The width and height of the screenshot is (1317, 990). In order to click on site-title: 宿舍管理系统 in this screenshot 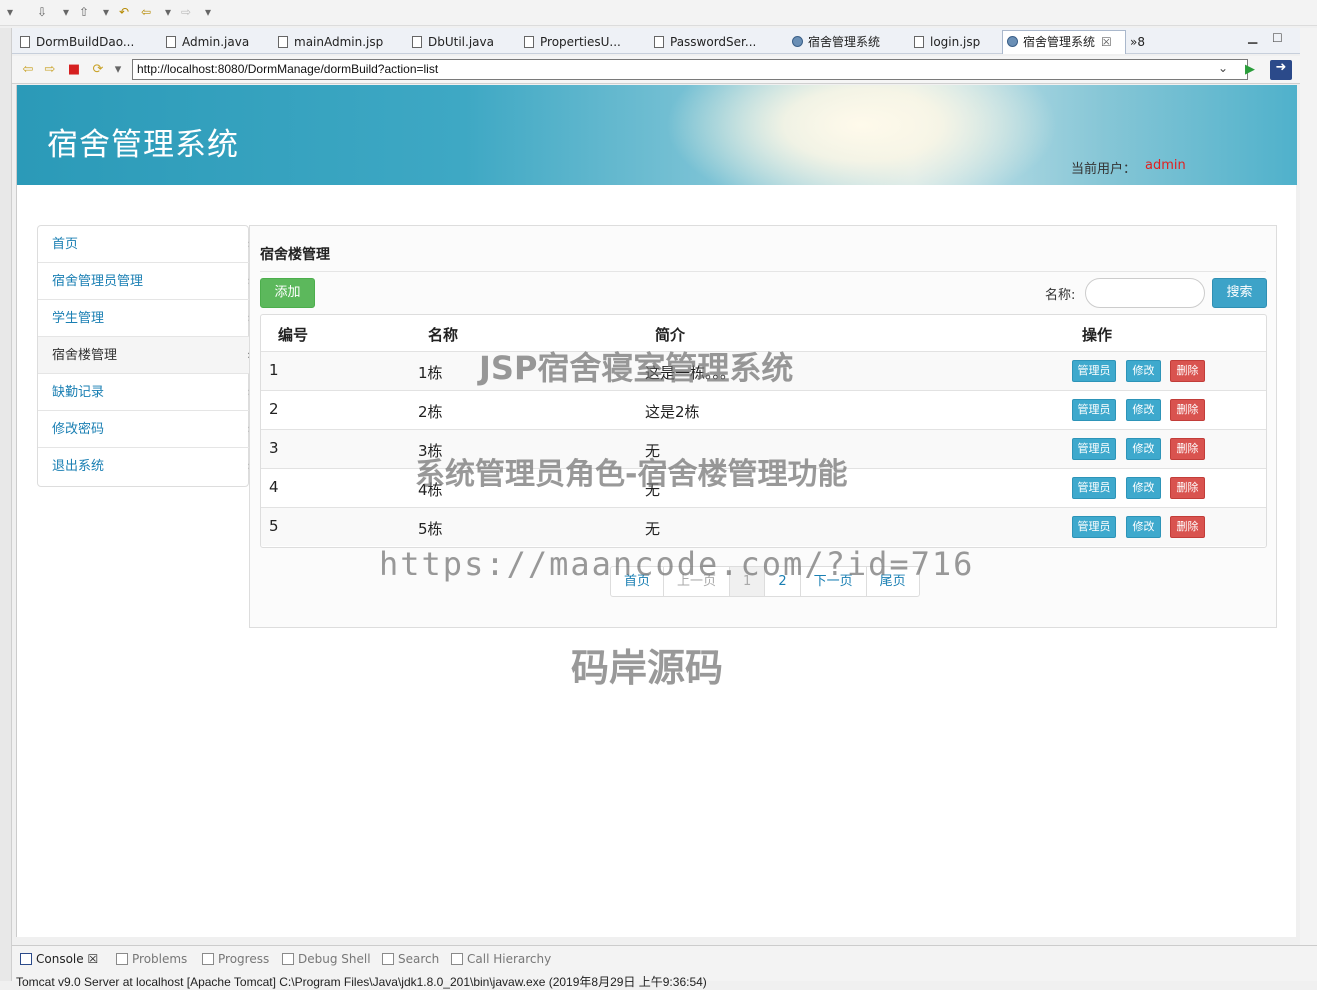, I will do `click(143, 145)`.